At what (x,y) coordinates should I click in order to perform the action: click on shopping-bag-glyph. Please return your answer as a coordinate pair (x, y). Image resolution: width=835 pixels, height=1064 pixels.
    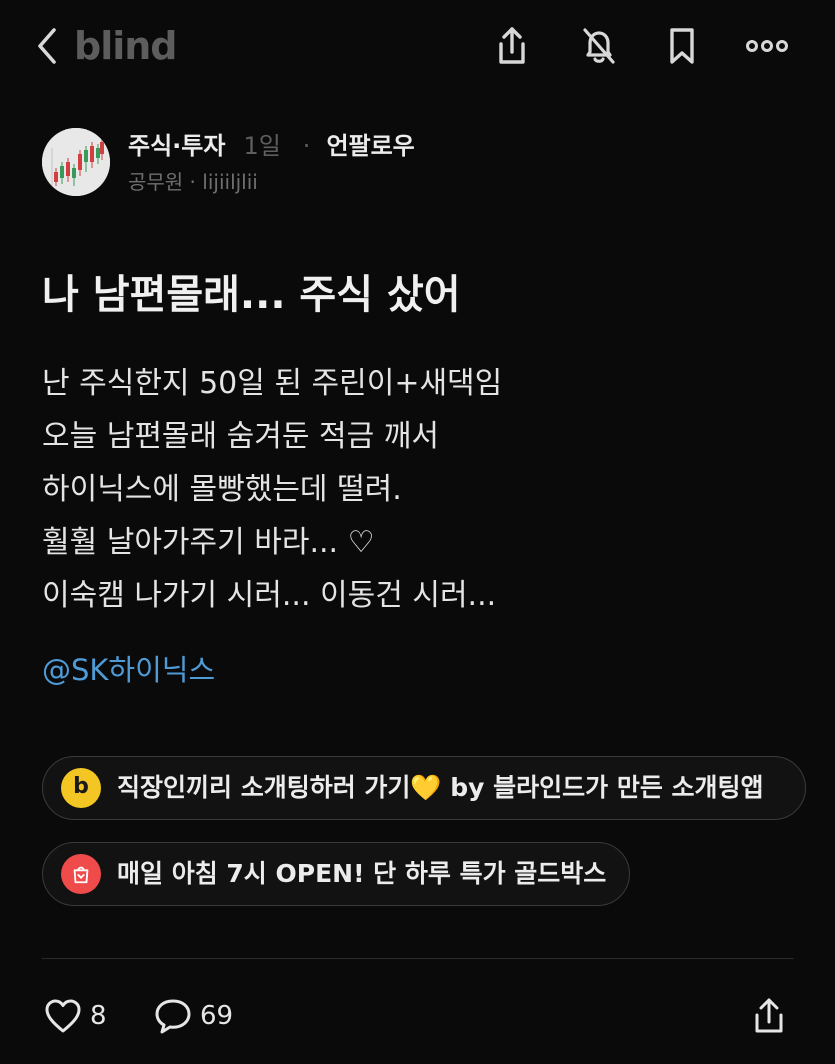
    Looking at the image, I should click on (81, 875).